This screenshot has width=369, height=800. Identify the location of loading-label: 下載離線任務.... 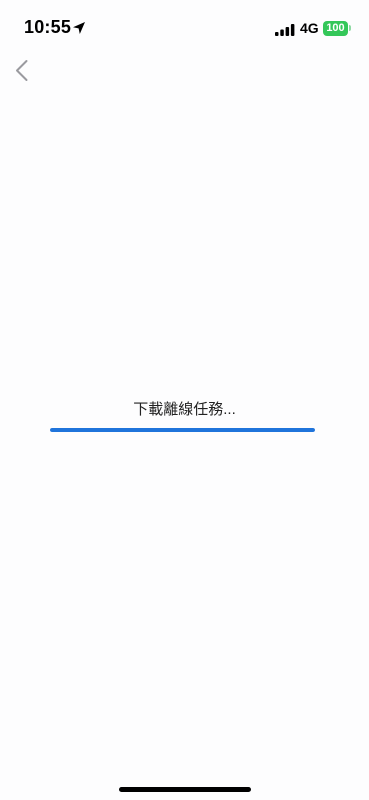
(184, 409).